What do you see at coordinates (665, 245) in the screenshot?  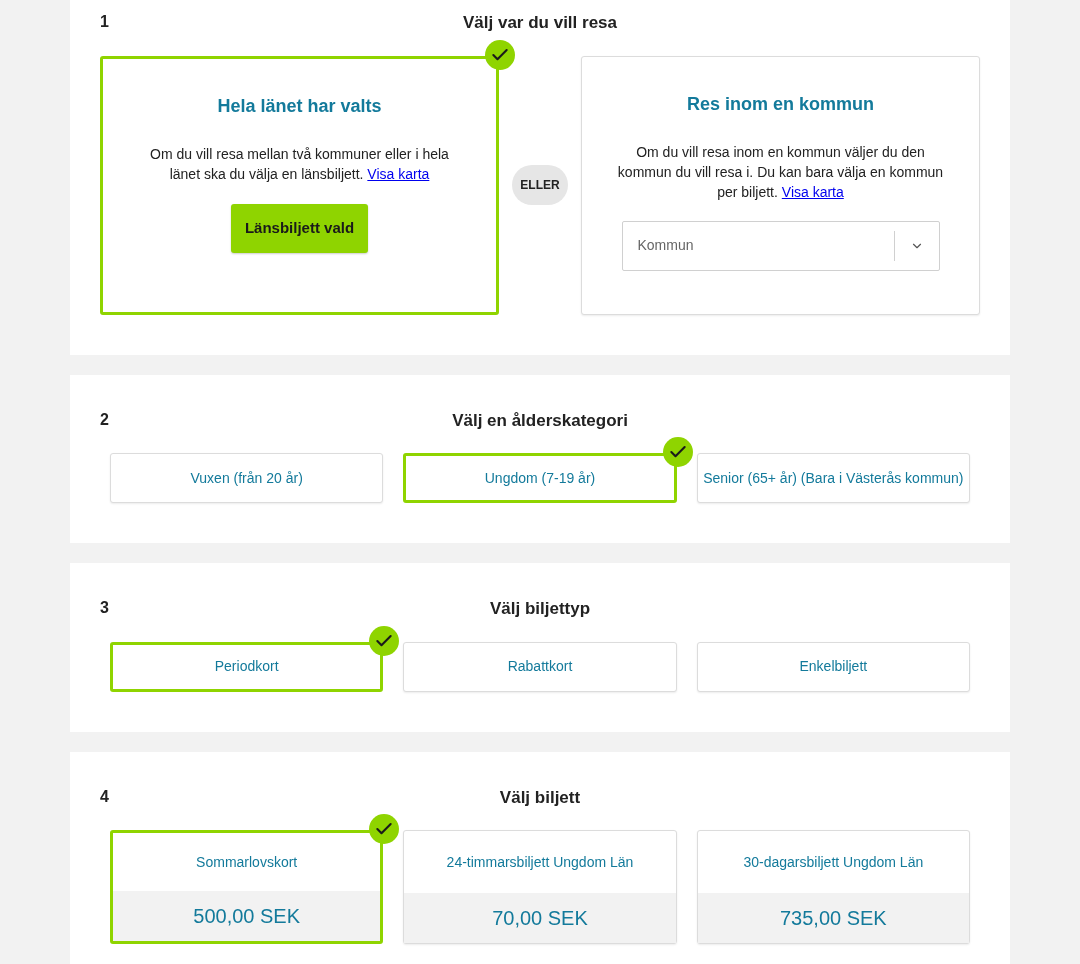 I see `select-placeholder: Kommun` at bounding box center [665, 245].